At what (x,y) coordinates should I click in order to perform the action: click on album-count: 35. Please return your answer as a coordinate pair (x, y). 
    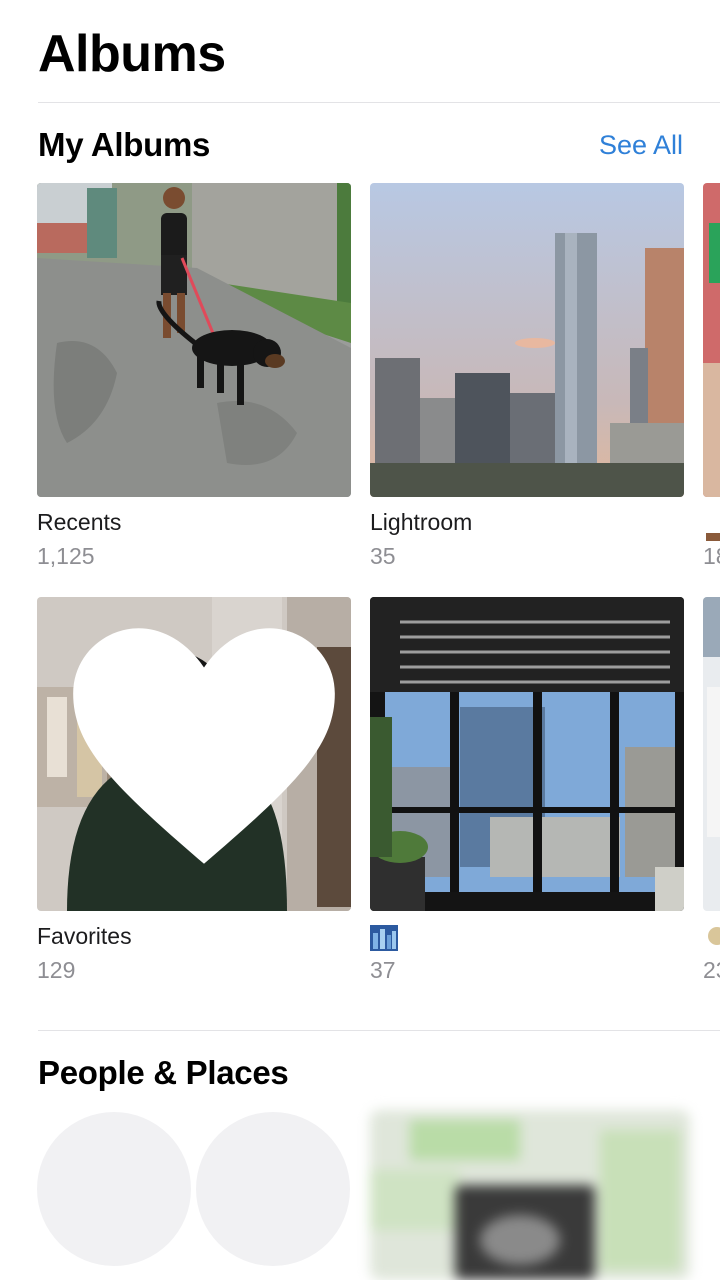
    Looking at the image, I should click on (383, 556).